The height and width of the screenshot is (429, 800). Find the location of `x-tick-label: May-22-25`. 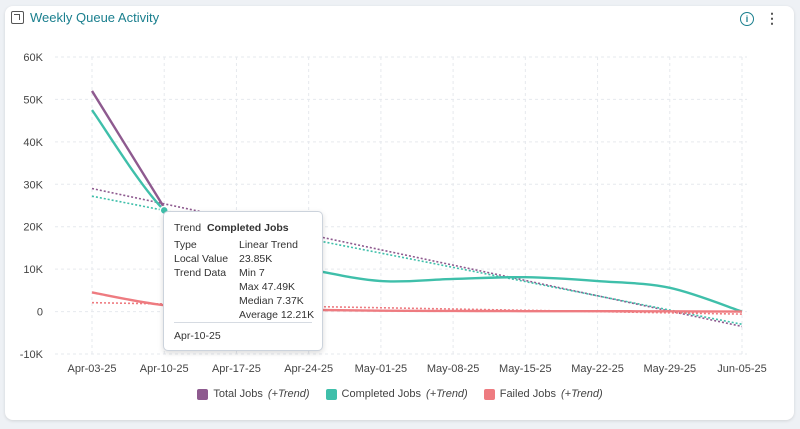

x-tick-label: May-22-25 is located at coordinates (597, 369).